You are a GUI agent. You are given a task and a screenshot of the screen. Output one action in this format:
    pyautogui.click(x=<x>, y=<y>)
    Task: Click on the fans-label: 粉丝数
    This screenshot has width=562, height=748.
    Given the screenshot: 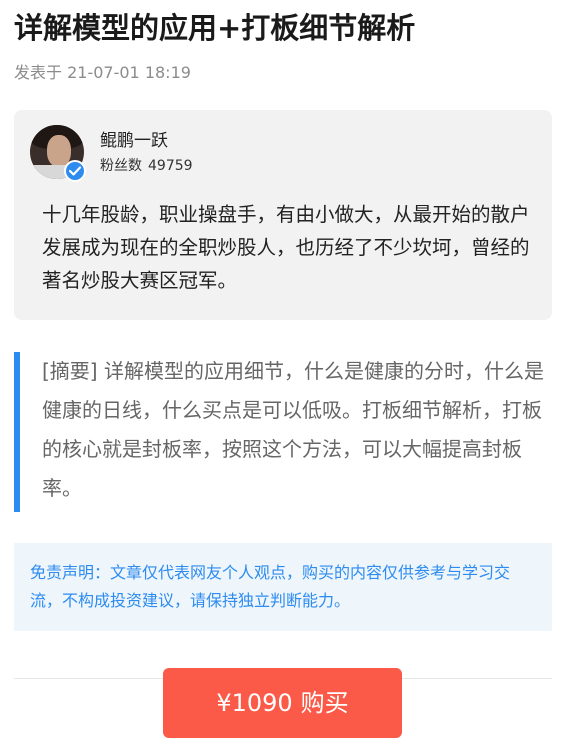 What is the action you would take?
    pyautogui.click(x=121, y=166)
    